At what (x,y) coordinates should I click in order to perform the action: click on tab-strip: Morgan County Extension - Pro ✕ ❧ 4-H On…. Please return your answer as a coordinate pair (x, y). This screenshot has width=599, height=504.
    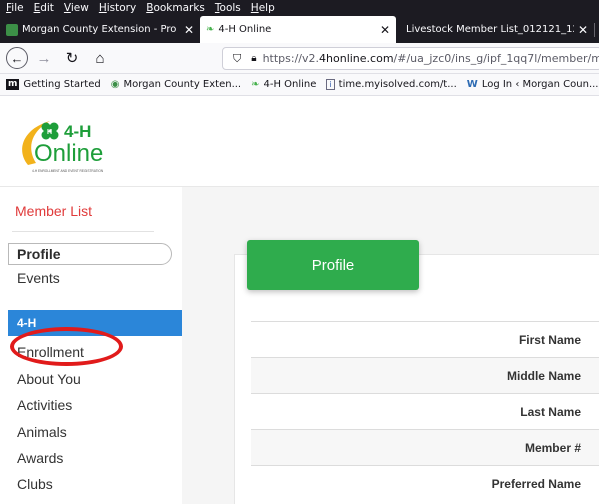
    Looking at the image, I should click on (299, 29).